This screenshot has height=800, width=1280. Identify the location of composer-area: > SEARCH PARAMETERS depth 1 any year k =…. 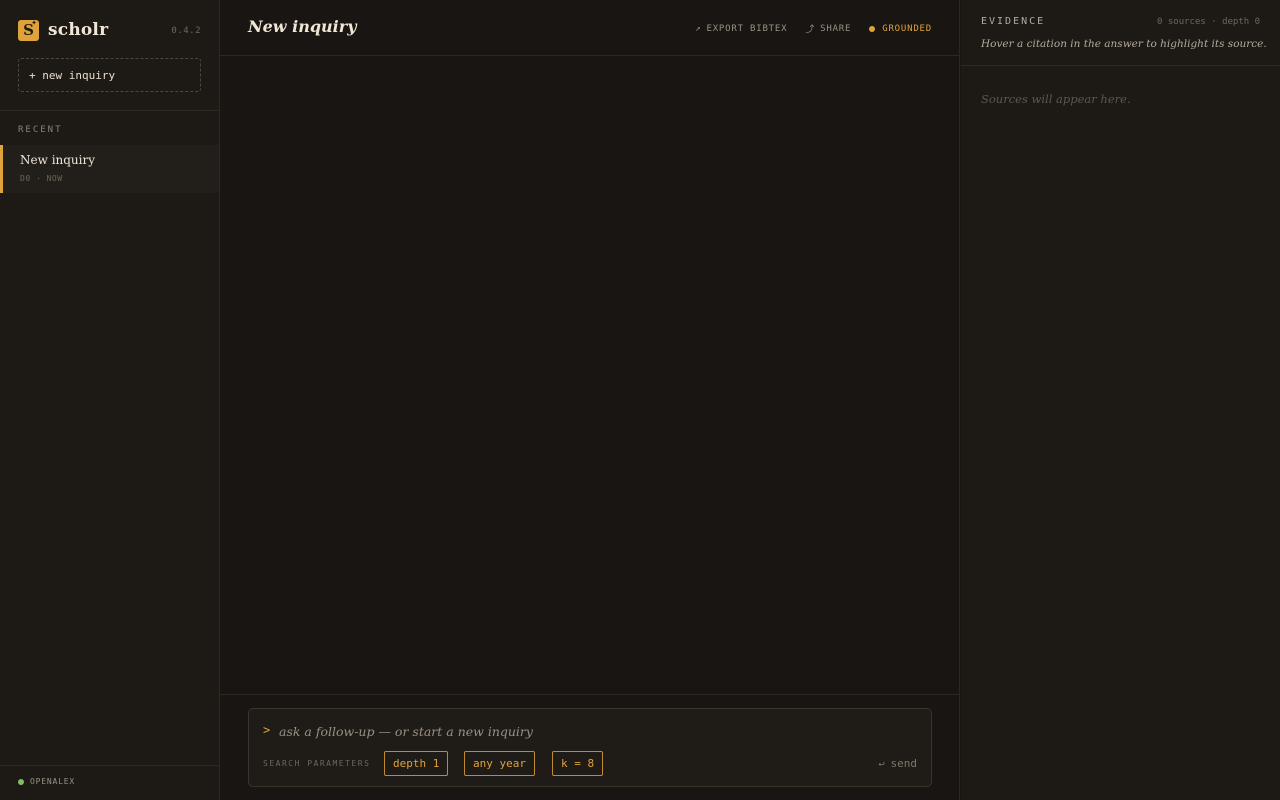
(590, 747).